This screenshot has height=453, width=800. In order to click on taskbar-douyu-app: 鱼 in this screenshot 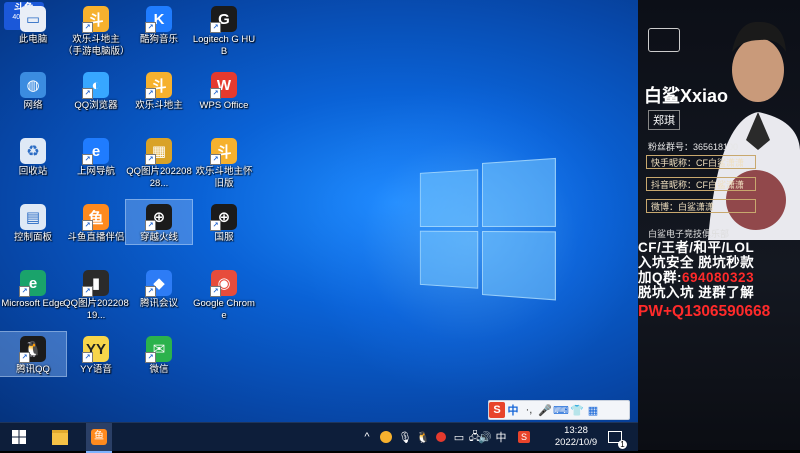, I will do `click(99, 438)`.